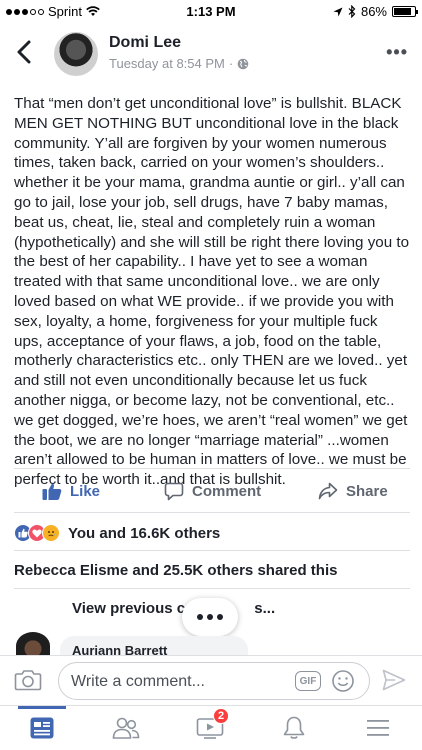  I want to click on bottom-tab-bar: 2, so click(211, 727).